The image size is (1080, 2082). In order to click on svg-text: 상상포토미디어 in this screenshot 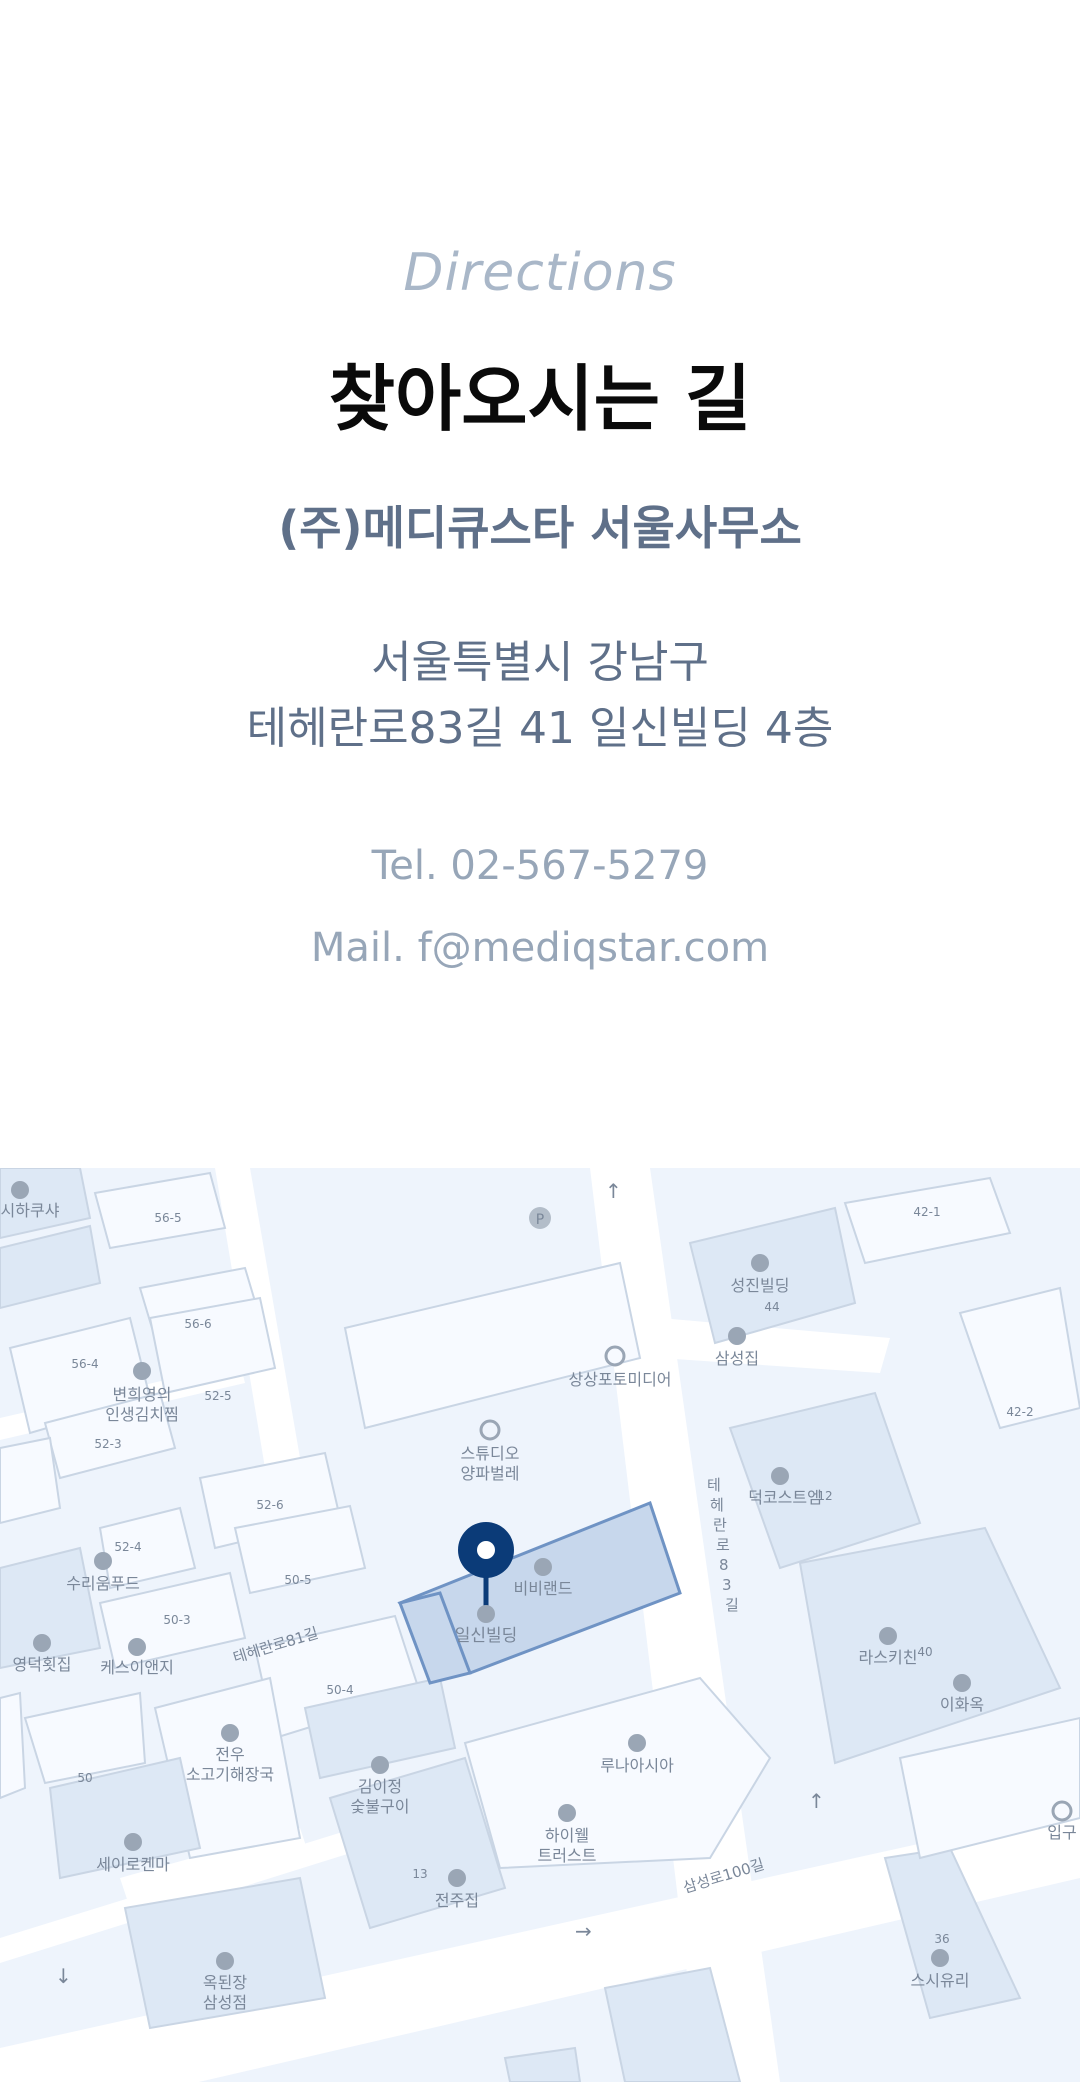, I will do `click(619, 1379)`.